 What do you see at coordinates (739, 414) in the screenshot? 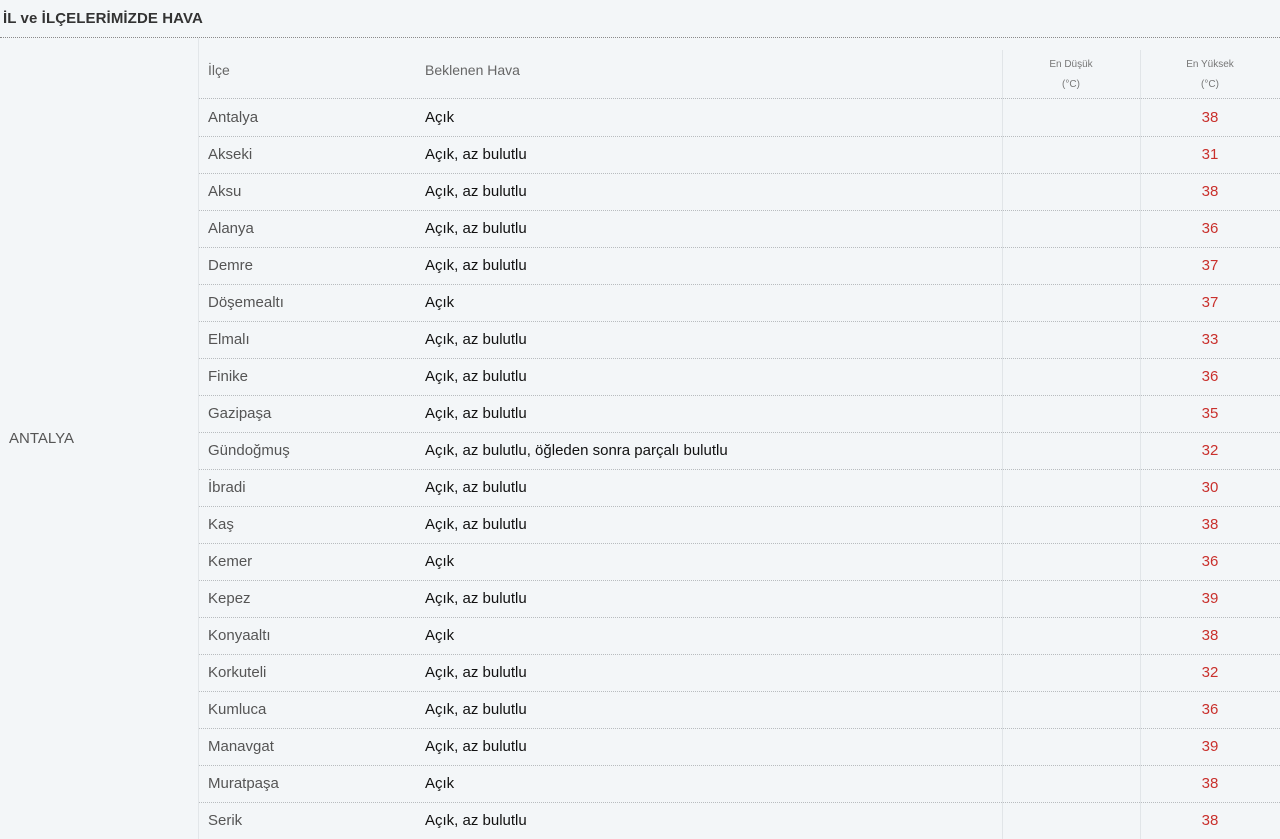
I see `table-row: Gazipaşa Açık, az bulutlu 35` at bounding box center [739, 414].